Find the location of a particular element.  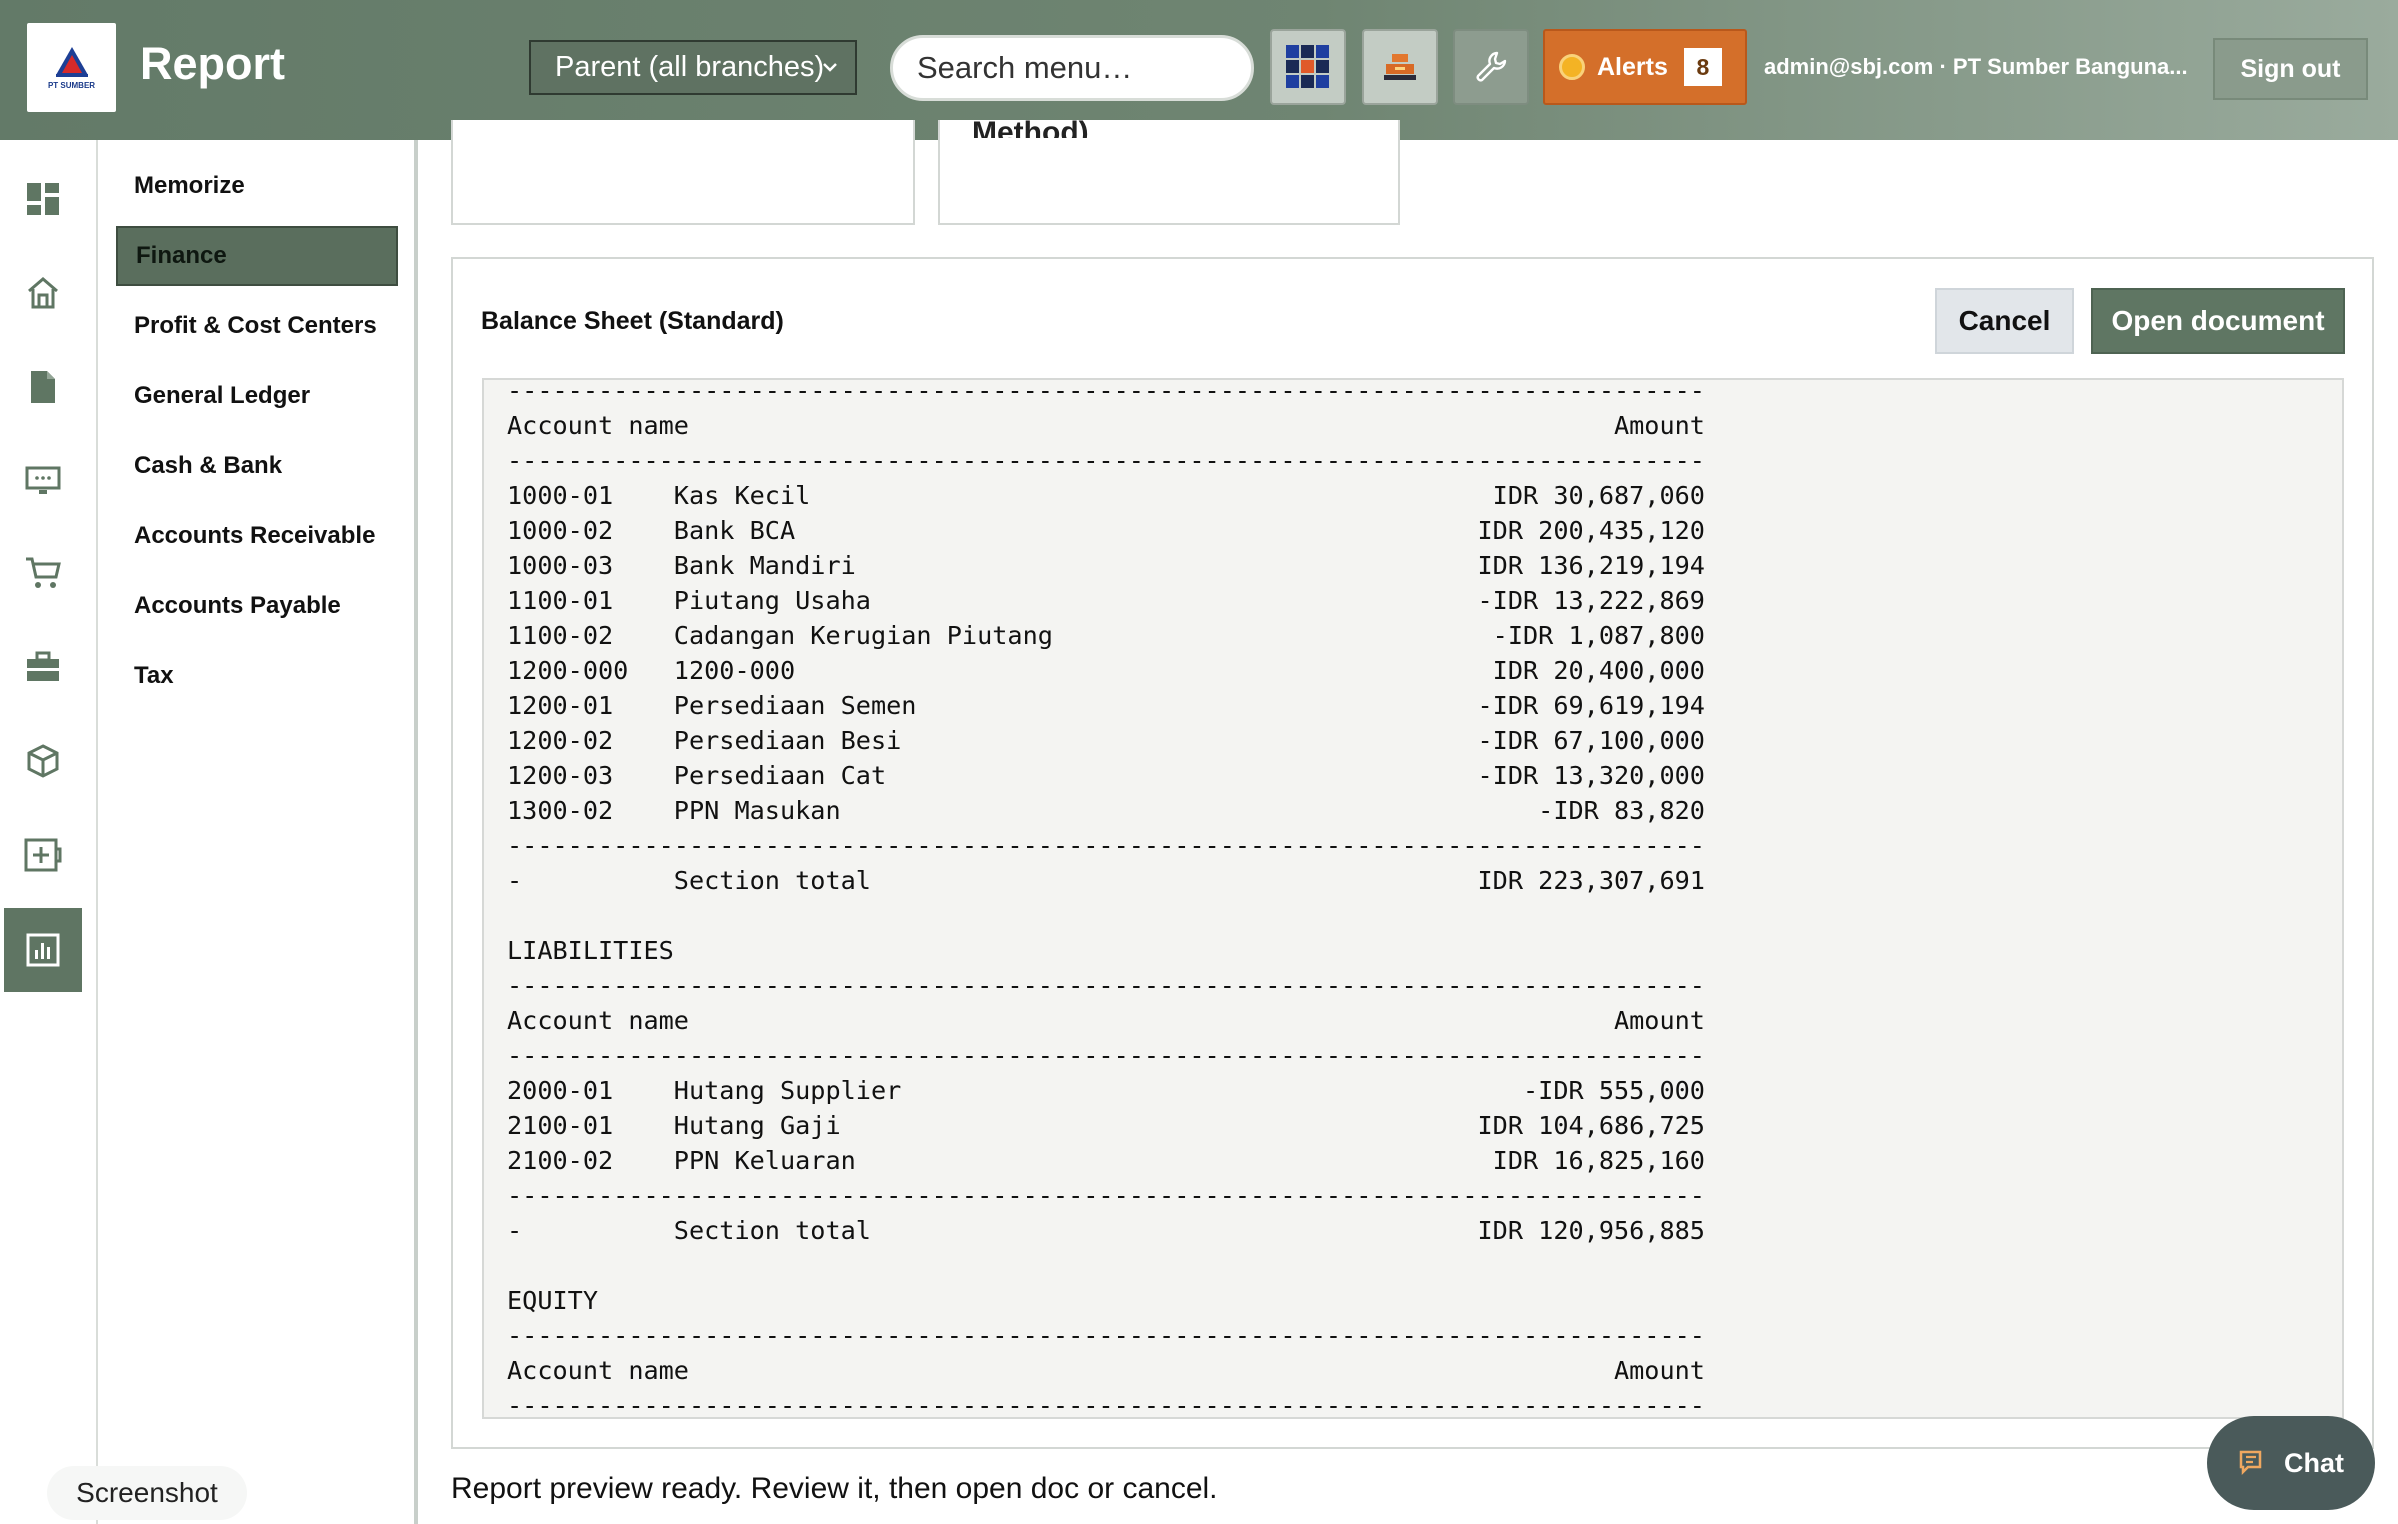

dashboard-icon is located at coordinates (43, 199).